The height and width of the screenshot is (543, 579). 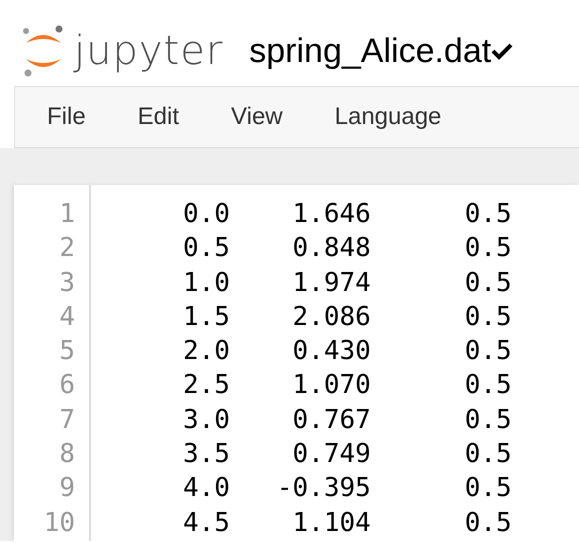 I want to click on code-line: 0.5 0.848 0.5, so click(x=347, y=249).